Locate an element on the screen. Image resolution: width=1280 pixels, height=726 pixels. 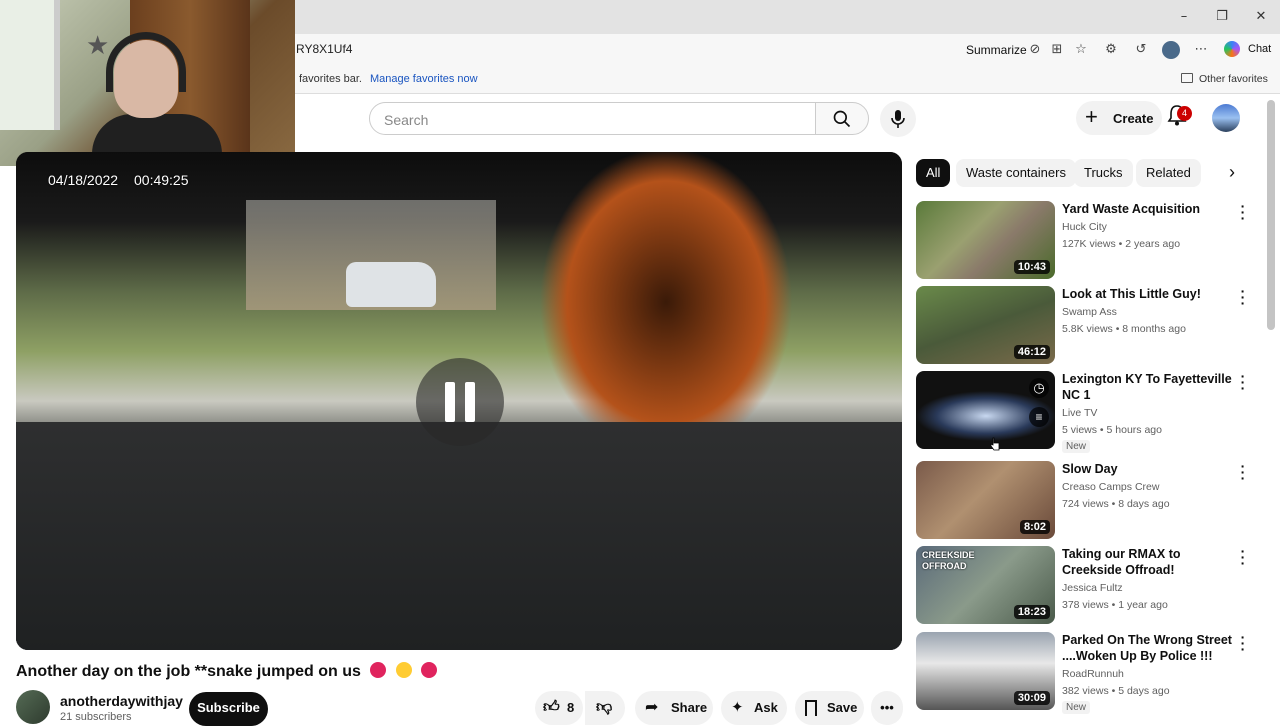
video-thumbnail: 46:12 is located at coordinates (985, 325).